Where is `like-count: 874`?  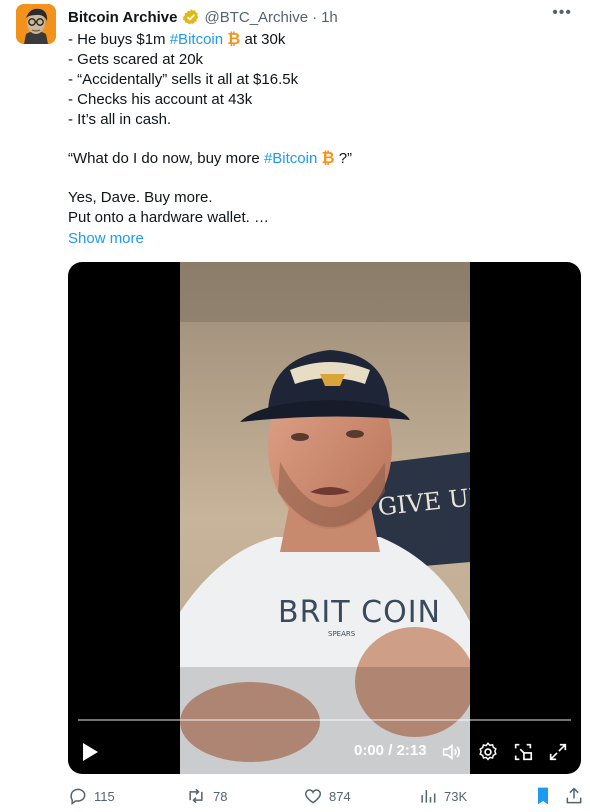 like-count: 874 is located at coordinates (340, 796).